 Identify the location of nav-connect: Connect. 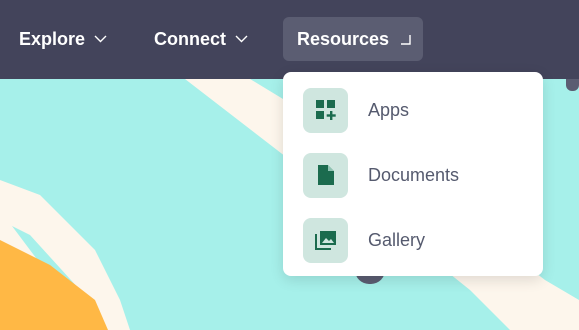
(201, 39).